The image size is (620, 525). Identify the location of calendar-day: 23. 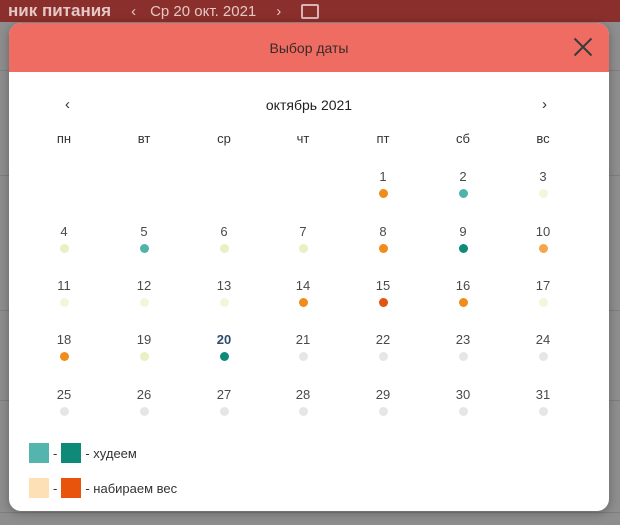
(463, 352).